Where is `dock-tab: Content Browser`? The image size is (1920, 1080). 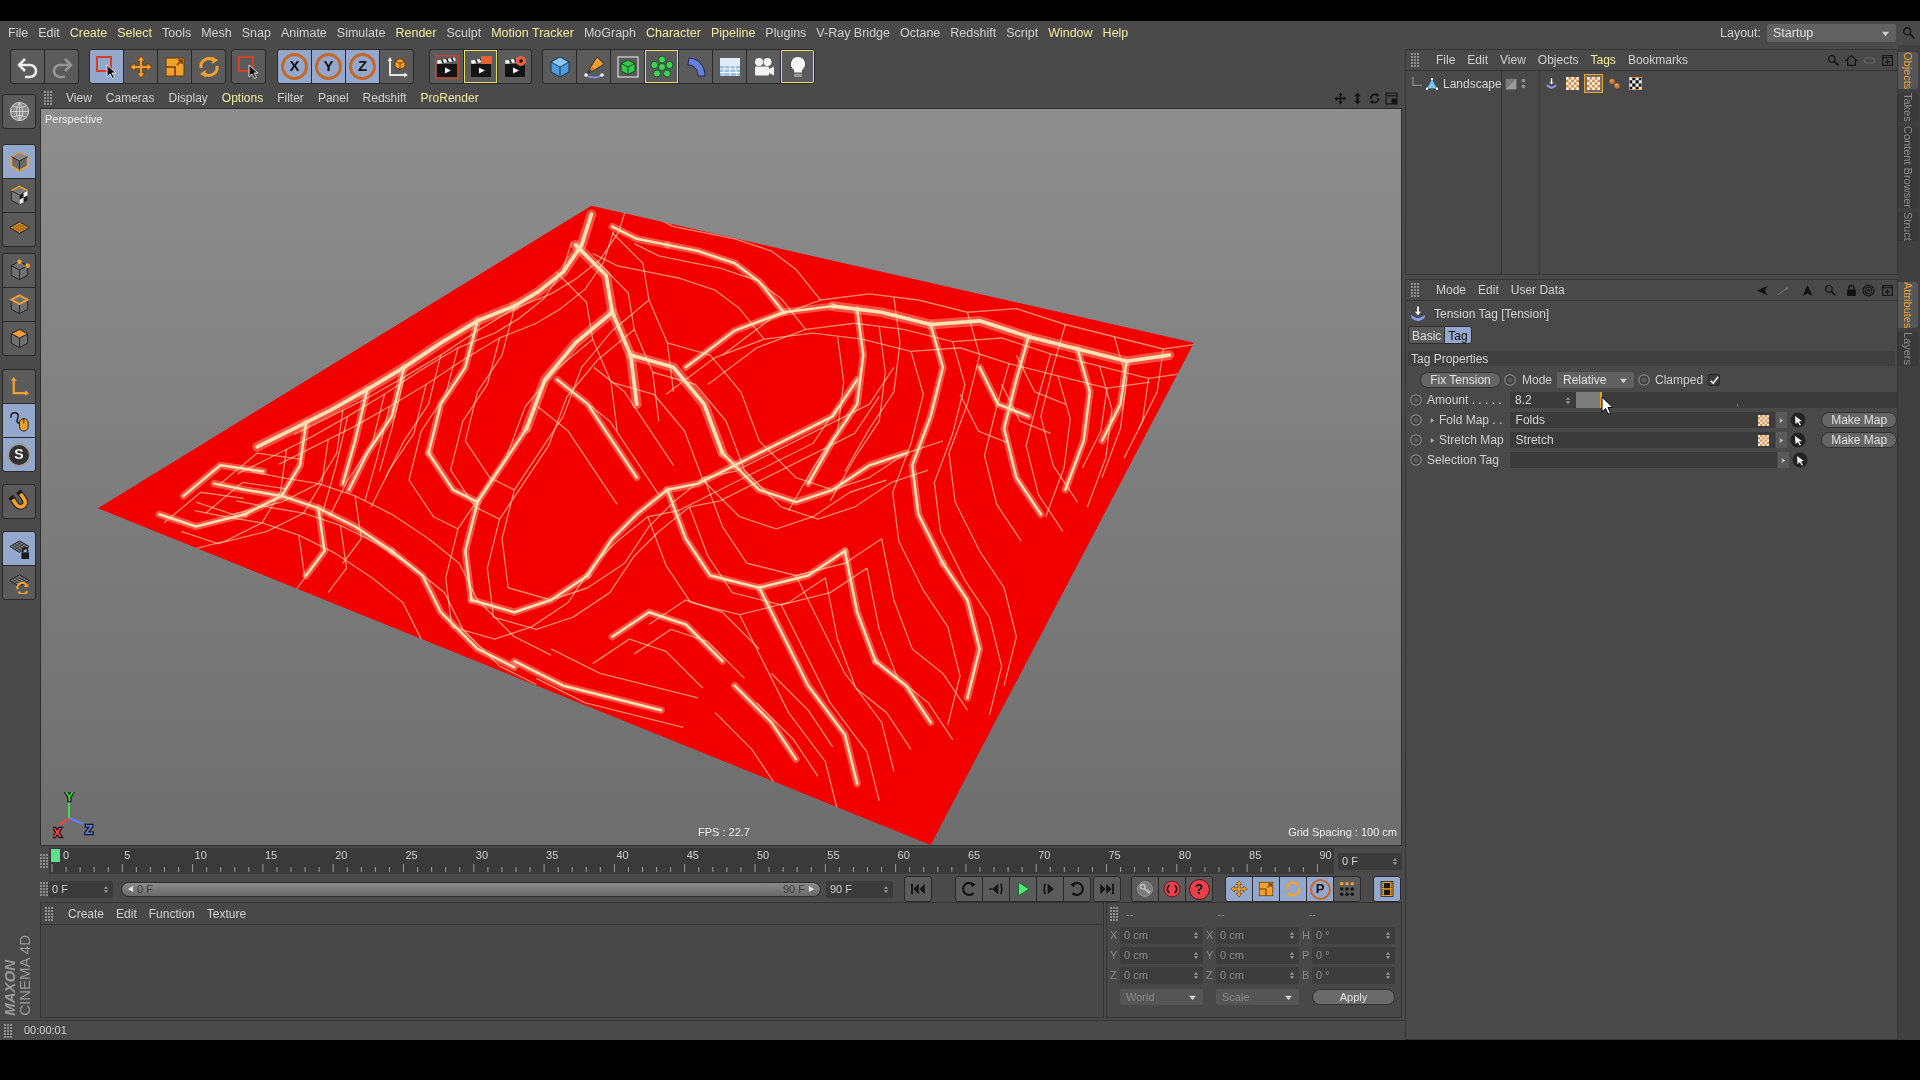
dock-tab: Content Browser is located at coordinates (1908, 167).